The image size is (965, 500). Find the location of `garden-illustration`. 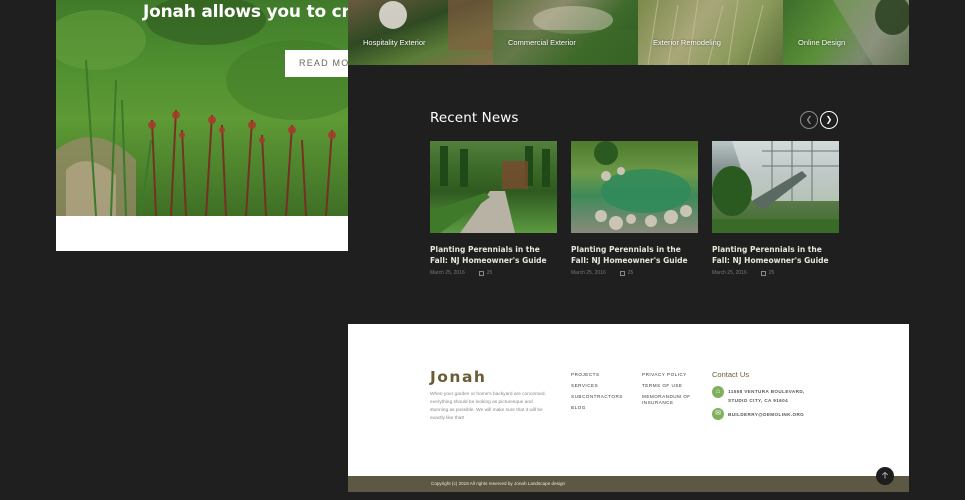

garden-illustration is located at coordinates (202, 108).